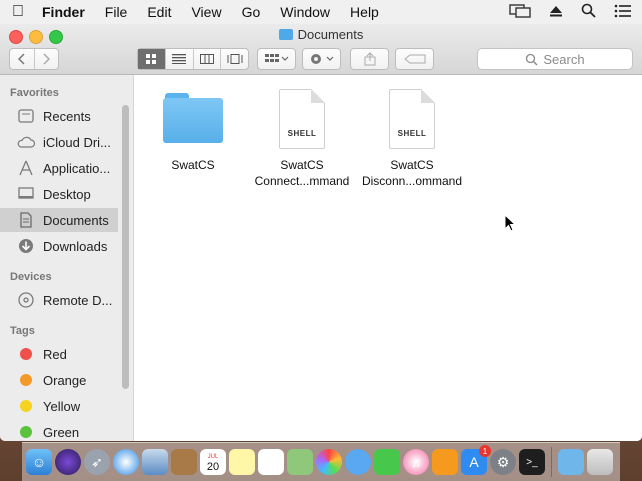  I want to click on menu-file: File, so click(116, 12).